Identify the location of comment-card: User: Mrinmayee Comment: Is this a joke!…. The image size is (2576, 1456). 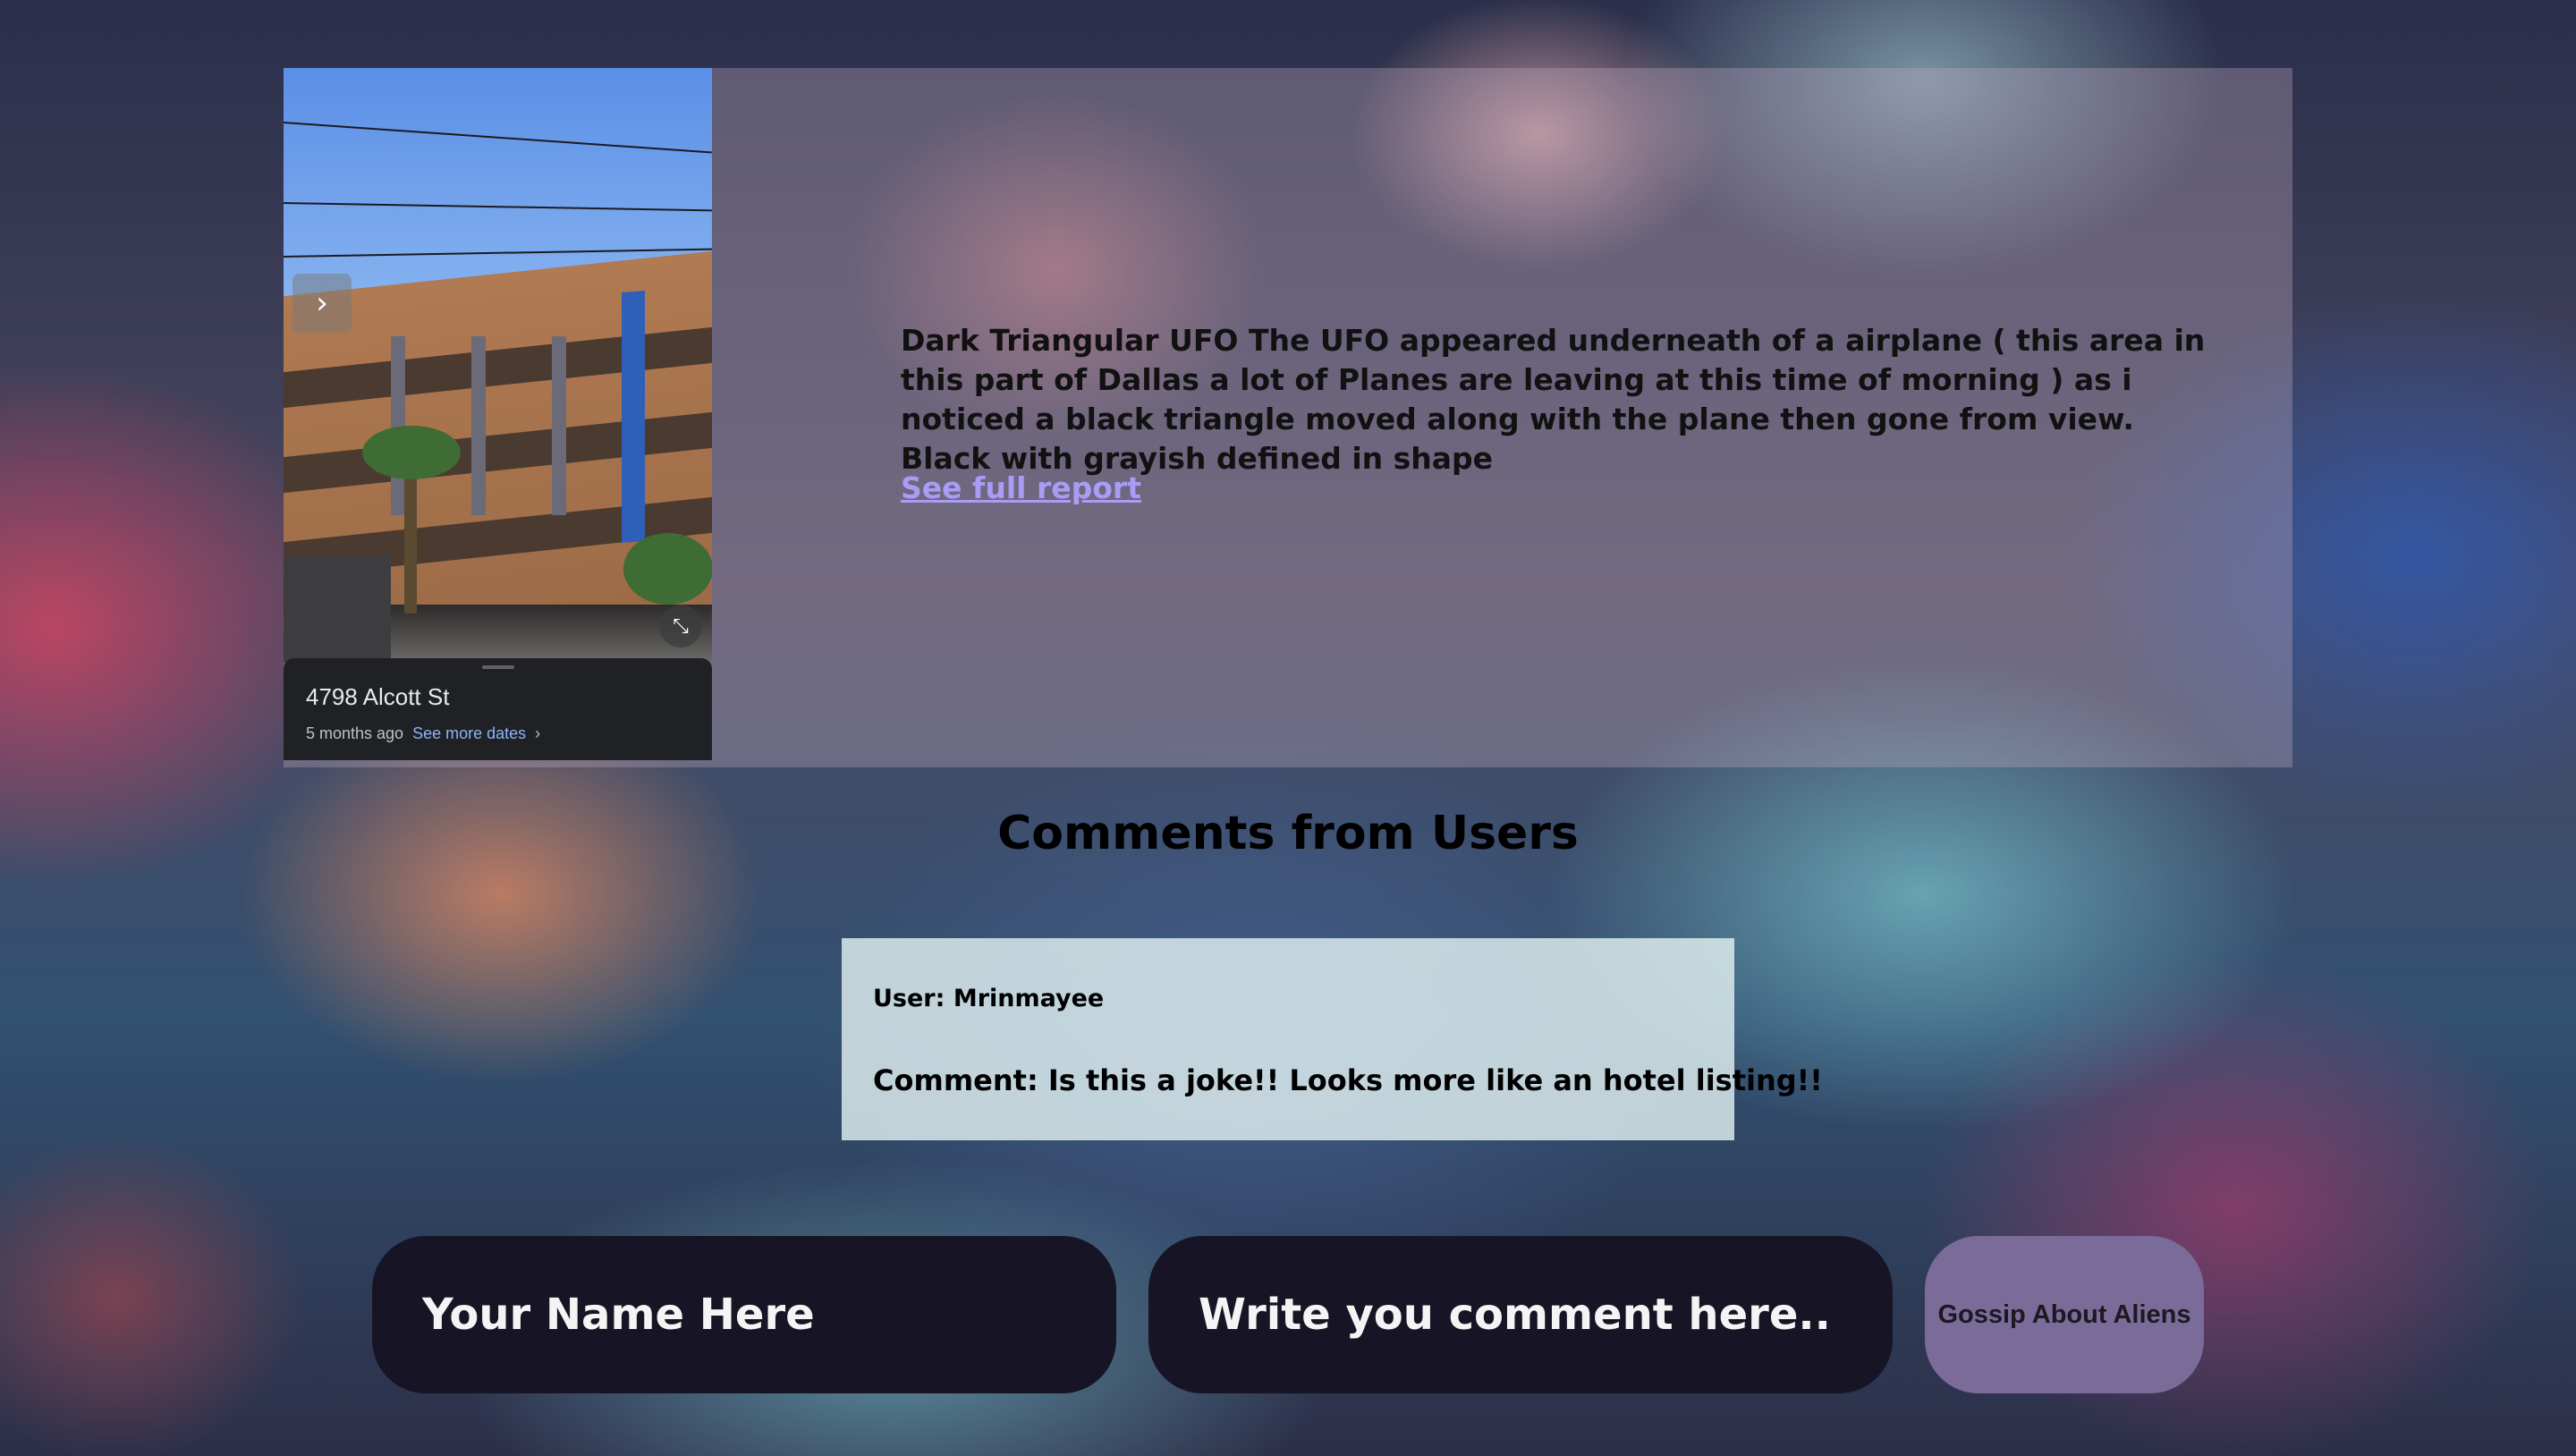
(1332, 1039).